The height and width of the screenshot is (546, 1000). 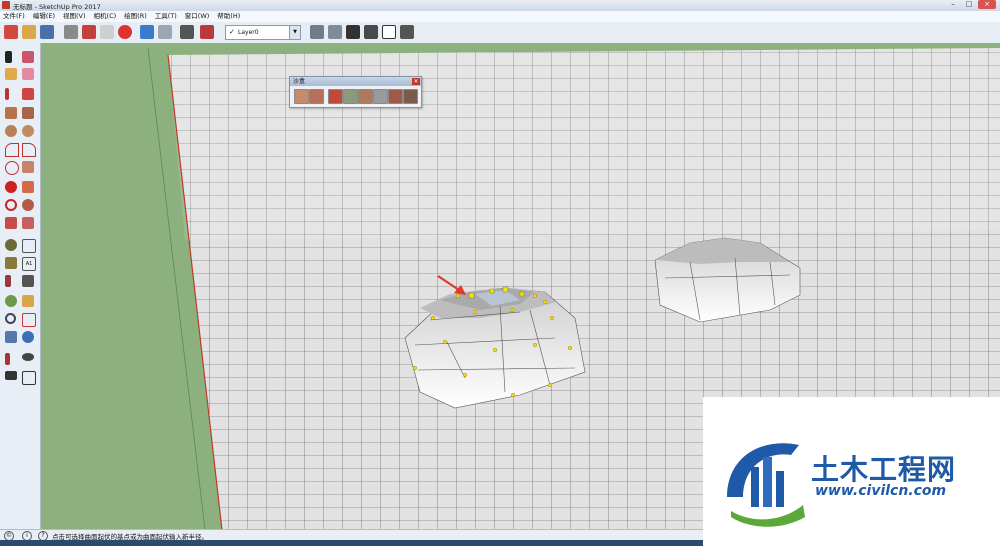 What do you see at coordinates (57, 7) in the screenshot?
I see `window-title: 无标题 - SketchUp Pro 2017` at bounding box center [57, 7].